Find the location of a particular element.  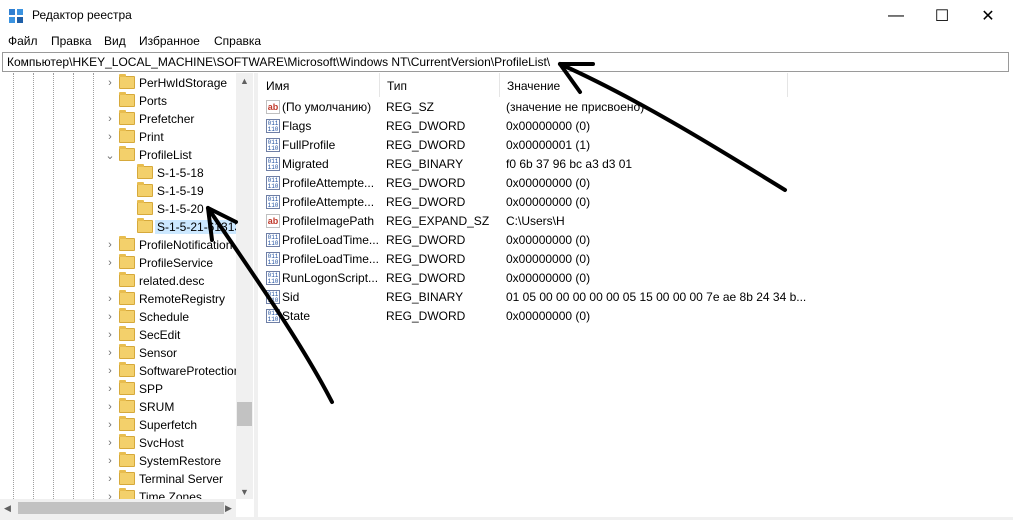

tree-item: › Superfetch is located at coordinates (118, 425).